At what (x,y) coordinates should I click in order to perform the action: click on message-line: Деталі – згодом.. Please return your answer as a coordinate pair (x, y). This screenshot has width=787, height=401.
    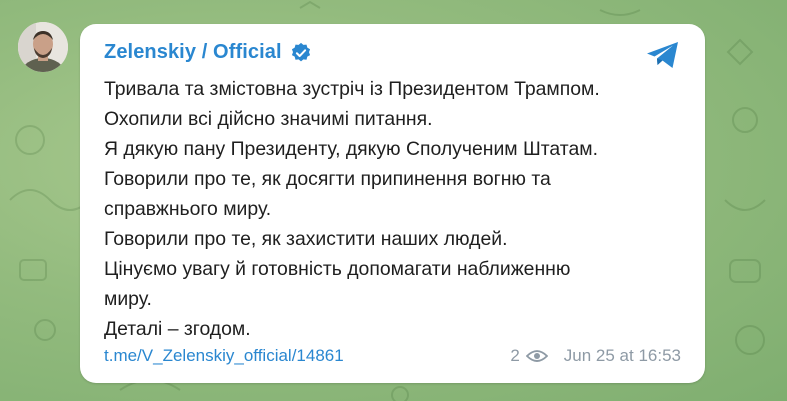
    Looking at the image, I should click on (177, 329).